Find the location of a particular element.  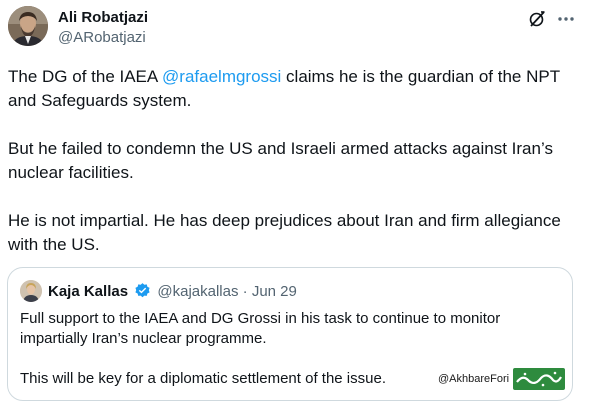

quote-header: Kaja Kallas @kajakallas · Jun 29 is located at coordinates (172, 292).